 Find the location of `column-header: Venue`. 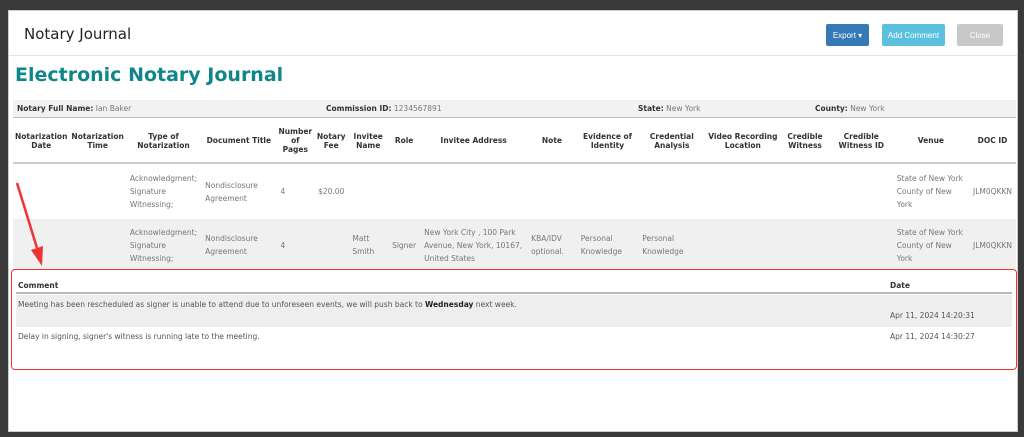

column-header: Venue is located at coordinates (931, 141).